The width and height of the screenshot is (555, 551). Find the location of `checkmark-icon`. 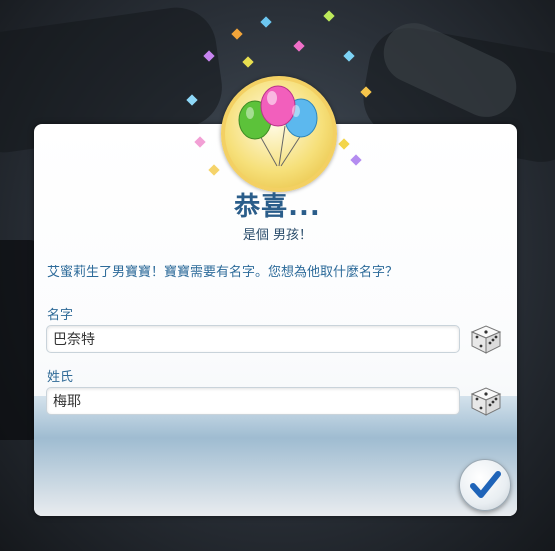

checkmark-icon is located at coordinates (485, 484).